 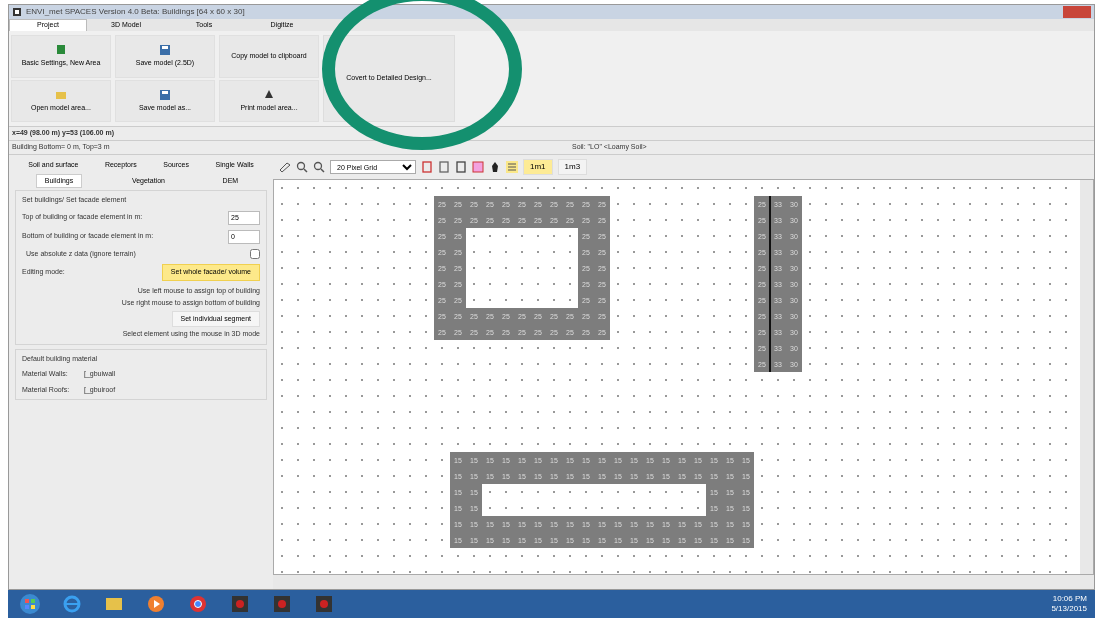 What do you see at coordinates (1069, 599) in the screenshot?
I see `clock-time: 10:06 PM` at bounding box center [1069, 599].